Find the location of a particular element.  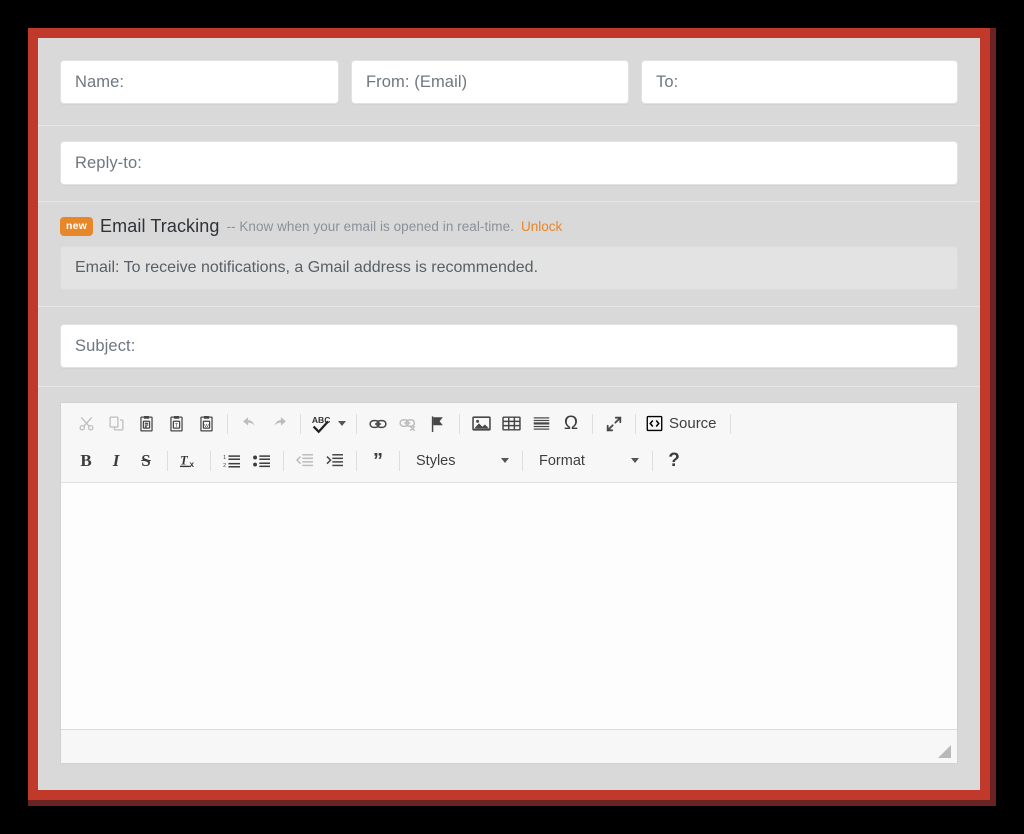

anchor-flag-icon is located at coordinates (438, 424).